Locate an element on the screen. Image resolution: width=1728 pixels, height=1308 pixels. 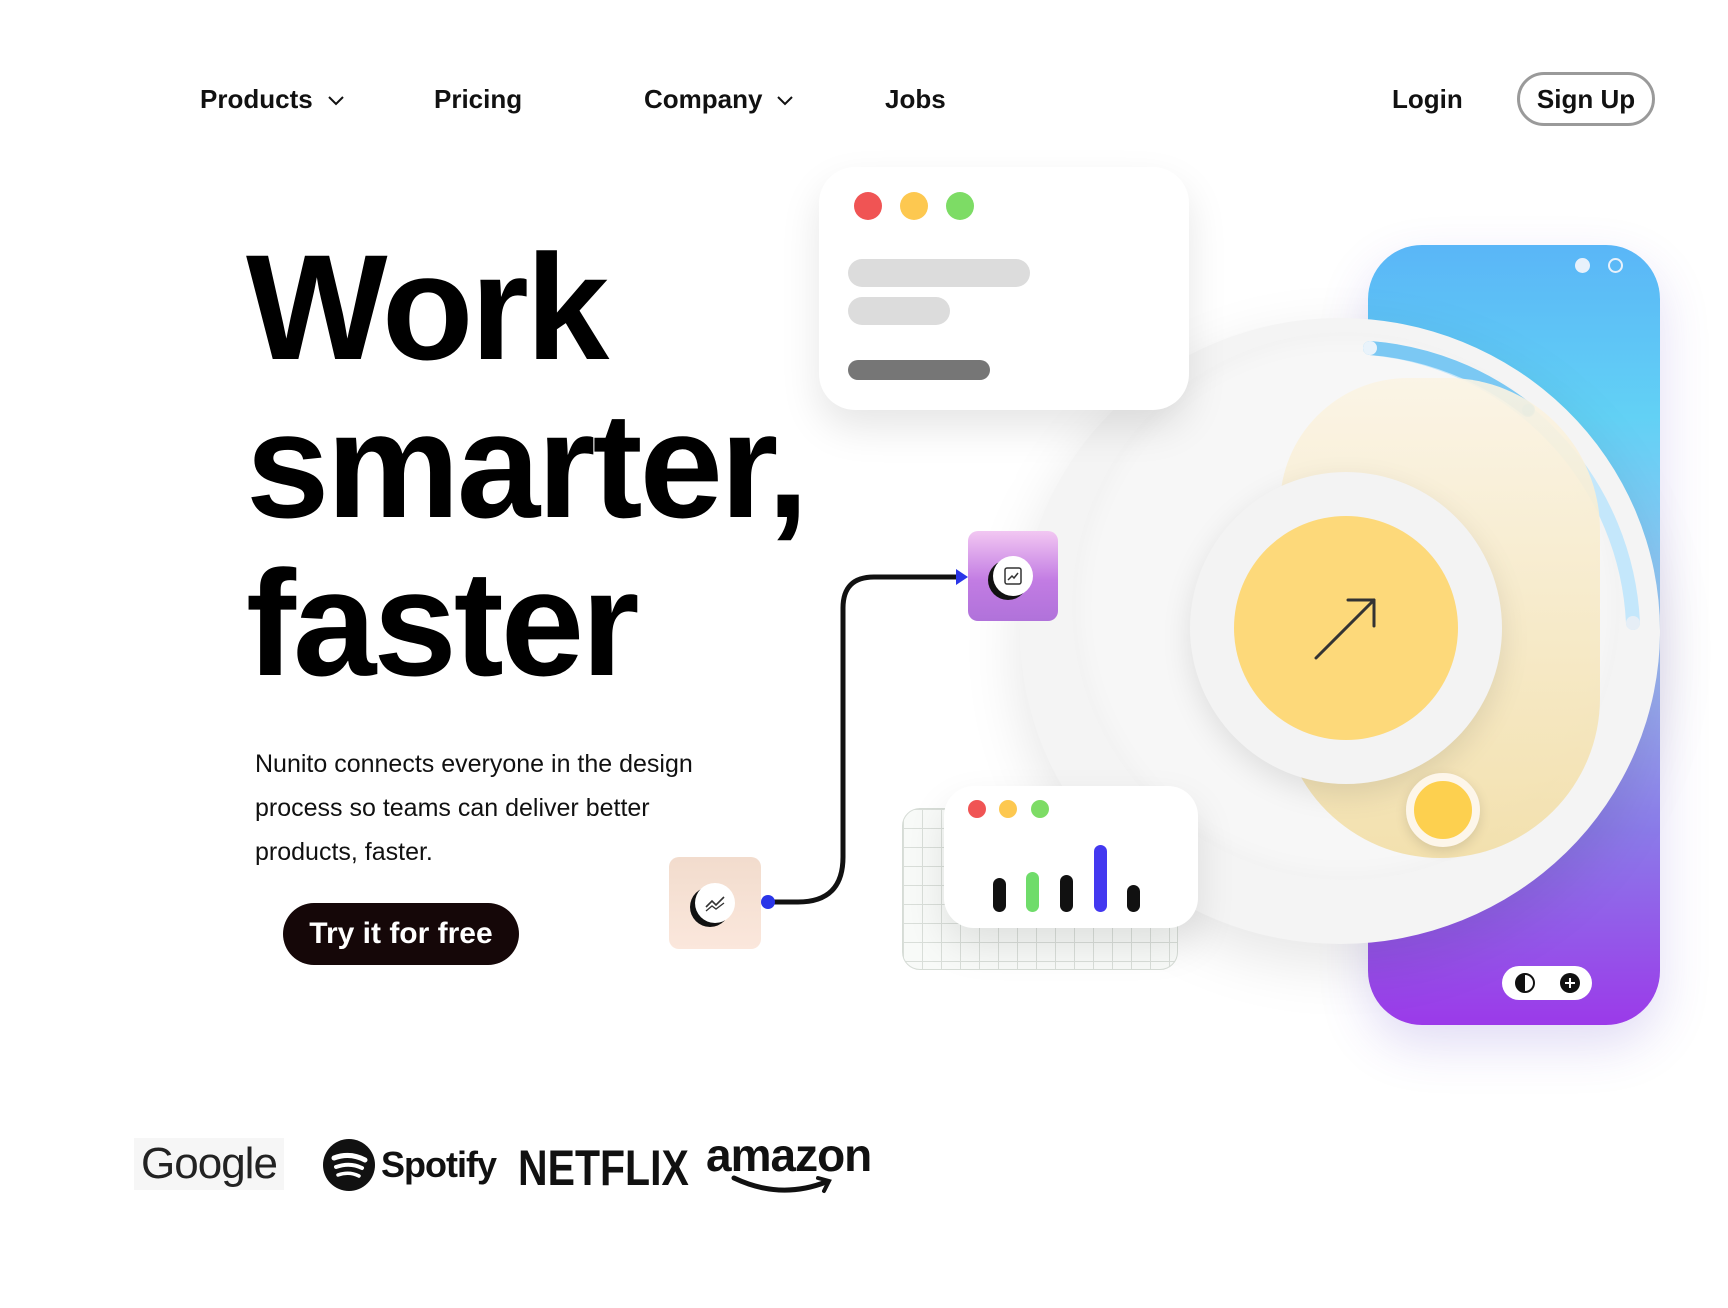
try-free-button: Try it for free is located at coordinates (401, 934).